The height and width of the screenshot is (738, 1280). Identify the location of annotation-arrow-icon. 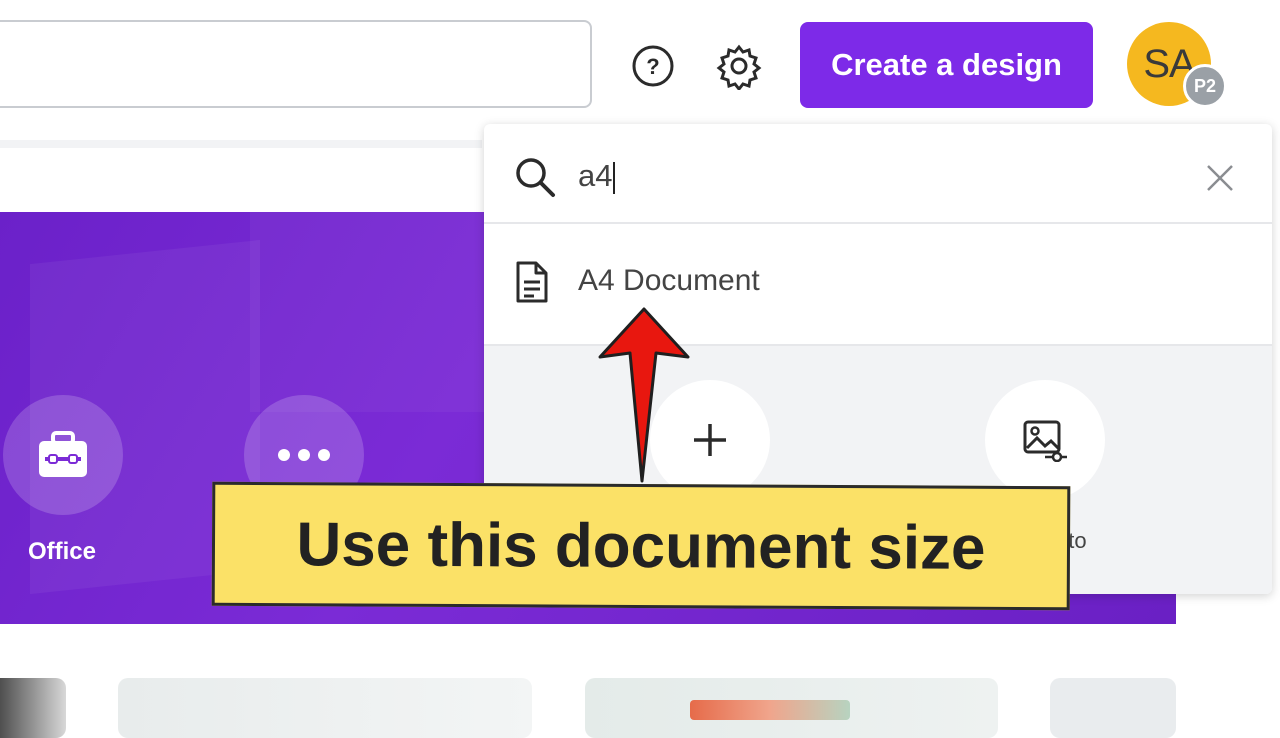
(644, 395).